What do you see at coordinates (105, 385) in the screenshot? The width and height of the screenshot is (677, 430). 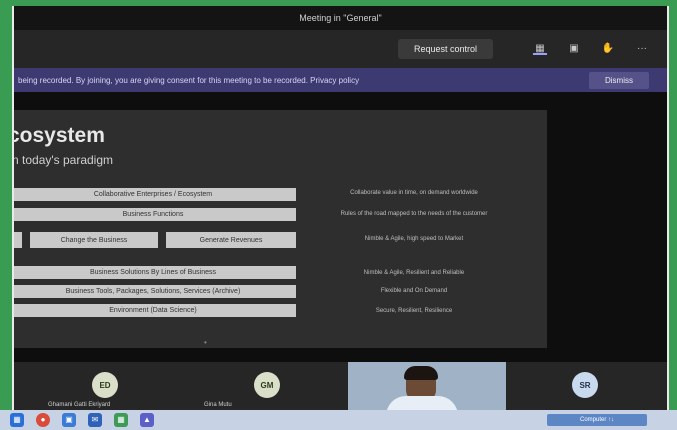 I see `avatar: ED` at bounding box center [105, 385].